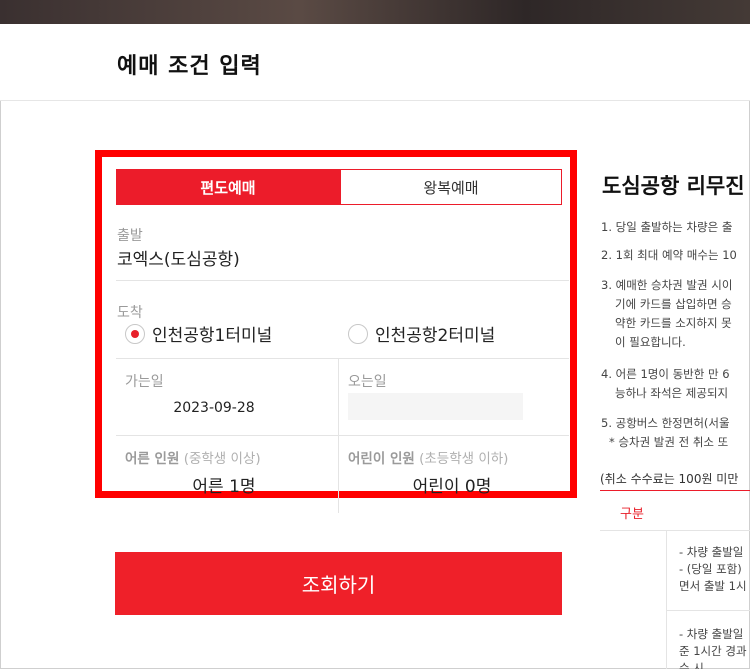  I want to click on table-row-2: - 차량 출발일 준 1시간 경과 수 시, so click(714, 647).